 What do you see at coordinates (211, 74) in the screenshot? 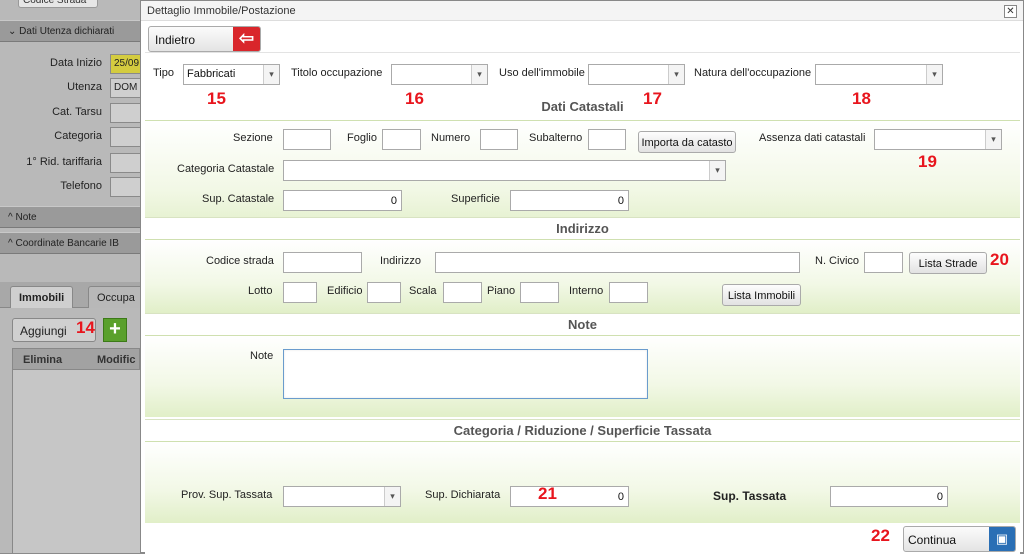
I see `tipo-value: Fabbricati` at bounding box center [211, 74].